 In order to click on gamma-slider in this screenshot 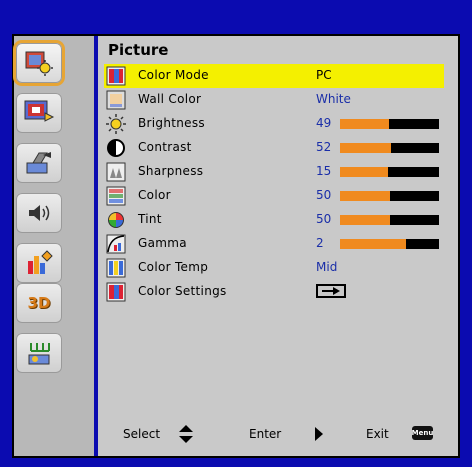, I will do `click(389, 244)`.